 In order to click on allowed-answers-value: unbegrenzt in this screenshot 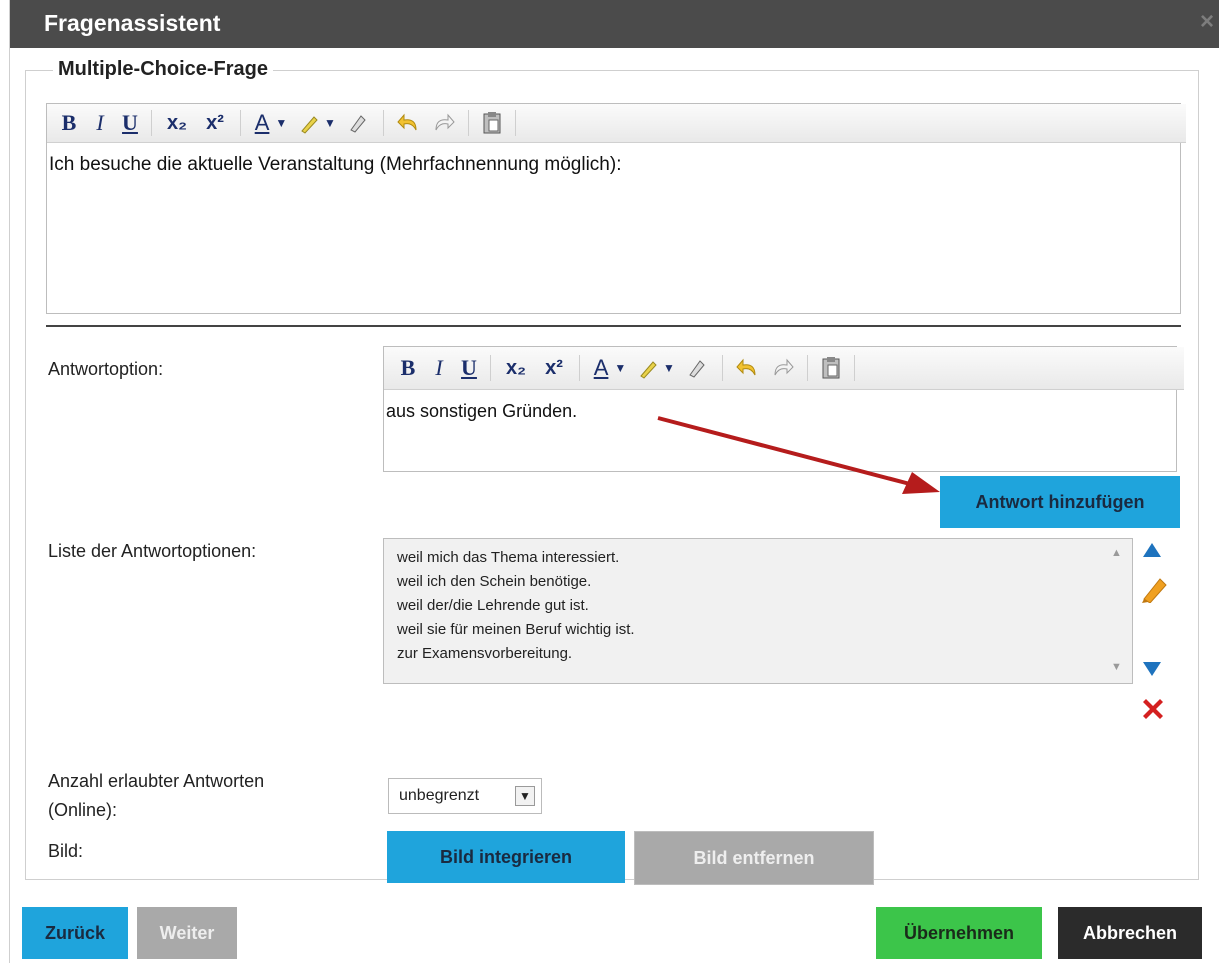, I will do `click(439, 795)`.